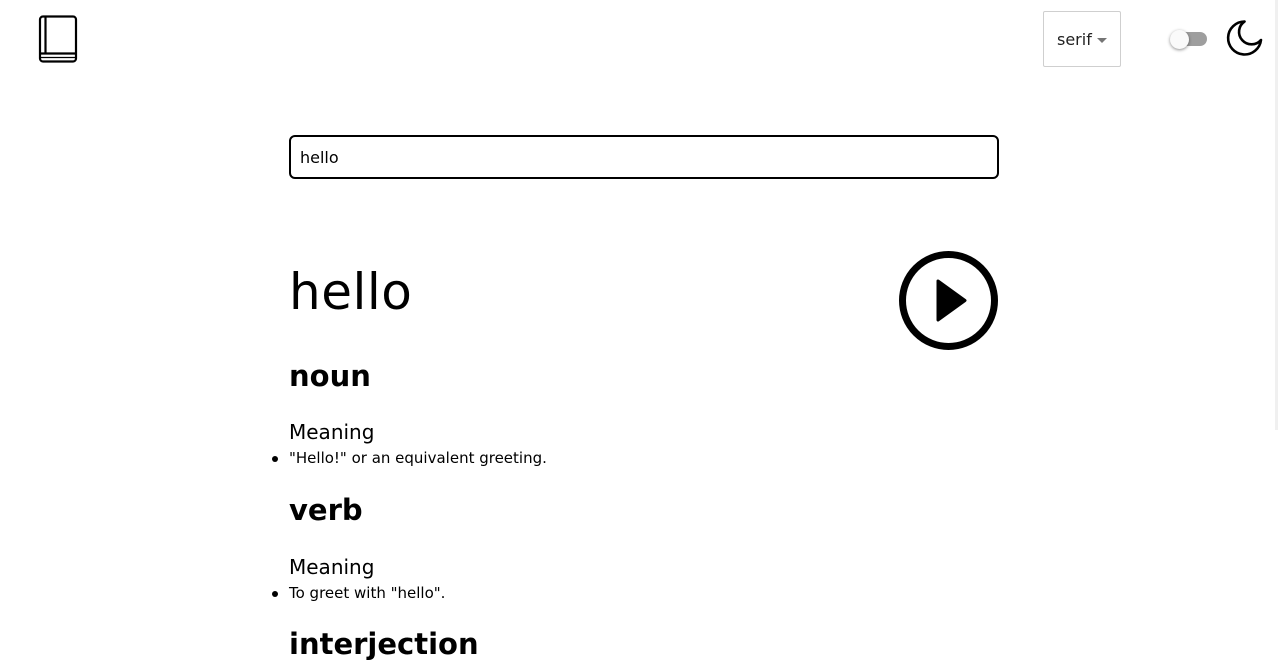 The image size is (1278, 664). Describe the element at coordinates (1074, 39) in the screenshot. I see `font-select-value: serif` at that location.